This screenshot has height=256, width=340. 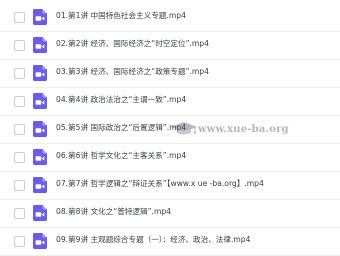 What do you see at coordinates (121, 156) in the screenshot?
I see `file-name: 06.第6讲 哲学文化之“主客关系”.mp4` at bounding box center [121, 156].